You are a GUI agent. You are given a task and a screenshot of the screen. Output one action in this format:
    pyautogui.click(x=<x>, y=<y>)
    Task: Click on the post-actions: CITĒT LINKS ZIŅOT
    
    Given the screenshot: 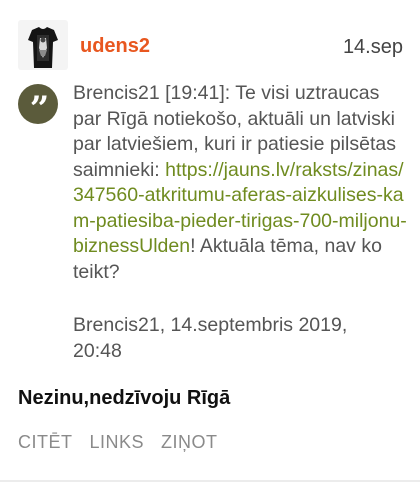 What is the action you would take?
    pyautogui.click(x=126, y=442)
    